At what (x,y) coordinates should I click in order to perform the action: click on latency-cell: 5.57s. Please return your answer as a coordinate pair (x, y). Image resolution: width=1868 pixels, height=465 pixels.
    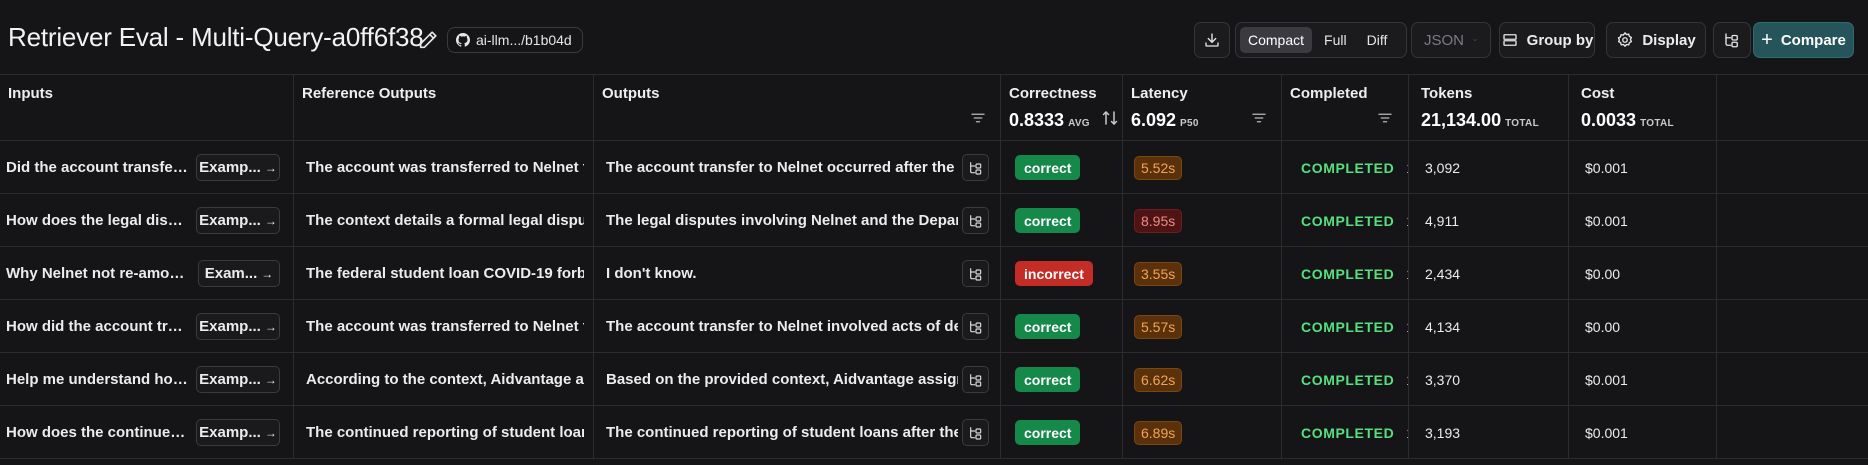
    Looking at the image, I should click on (1202, 326).